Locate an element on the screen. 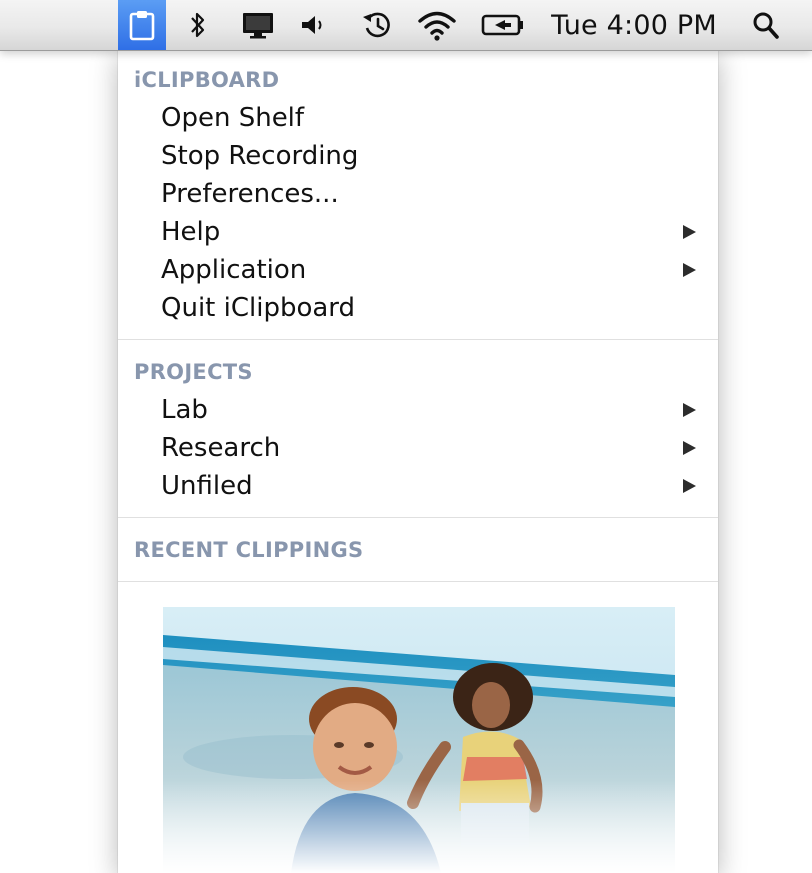  battery-icon is located at coordinates (503, 25).